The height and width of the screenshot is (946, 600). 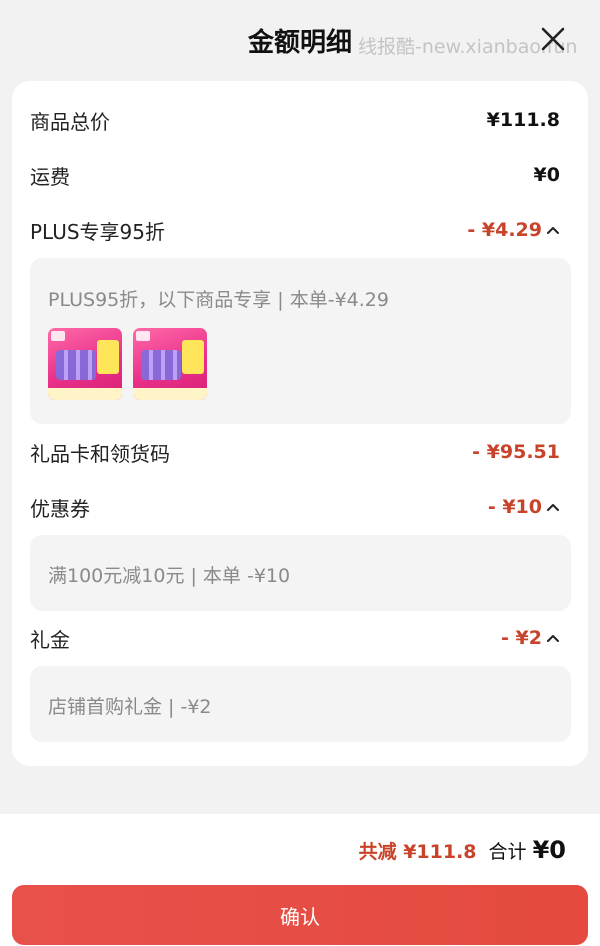 I want to click on row-shipping: 运费 ¥0, so click(x=295, y=175).